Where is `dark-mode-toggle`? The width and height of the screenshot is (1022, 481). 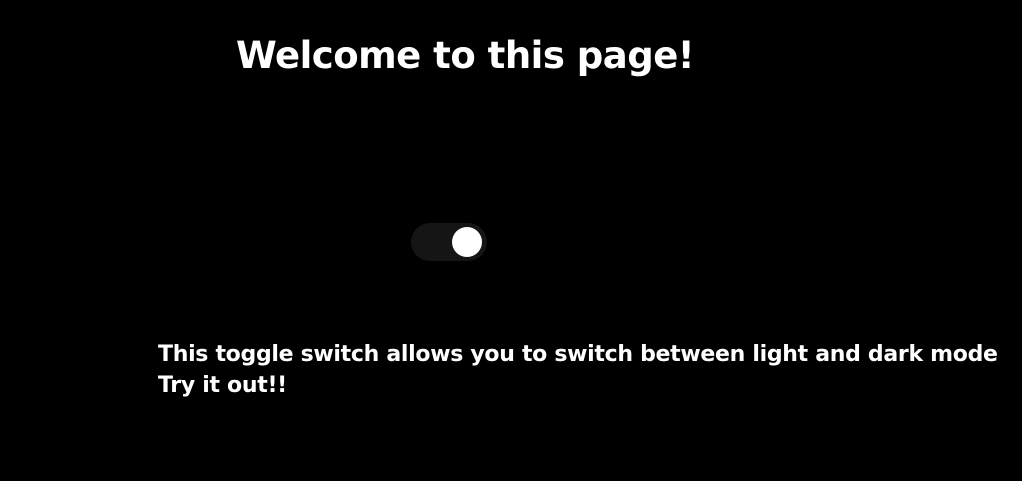
dark-mode-toggle is located at coordinates (449, 242).